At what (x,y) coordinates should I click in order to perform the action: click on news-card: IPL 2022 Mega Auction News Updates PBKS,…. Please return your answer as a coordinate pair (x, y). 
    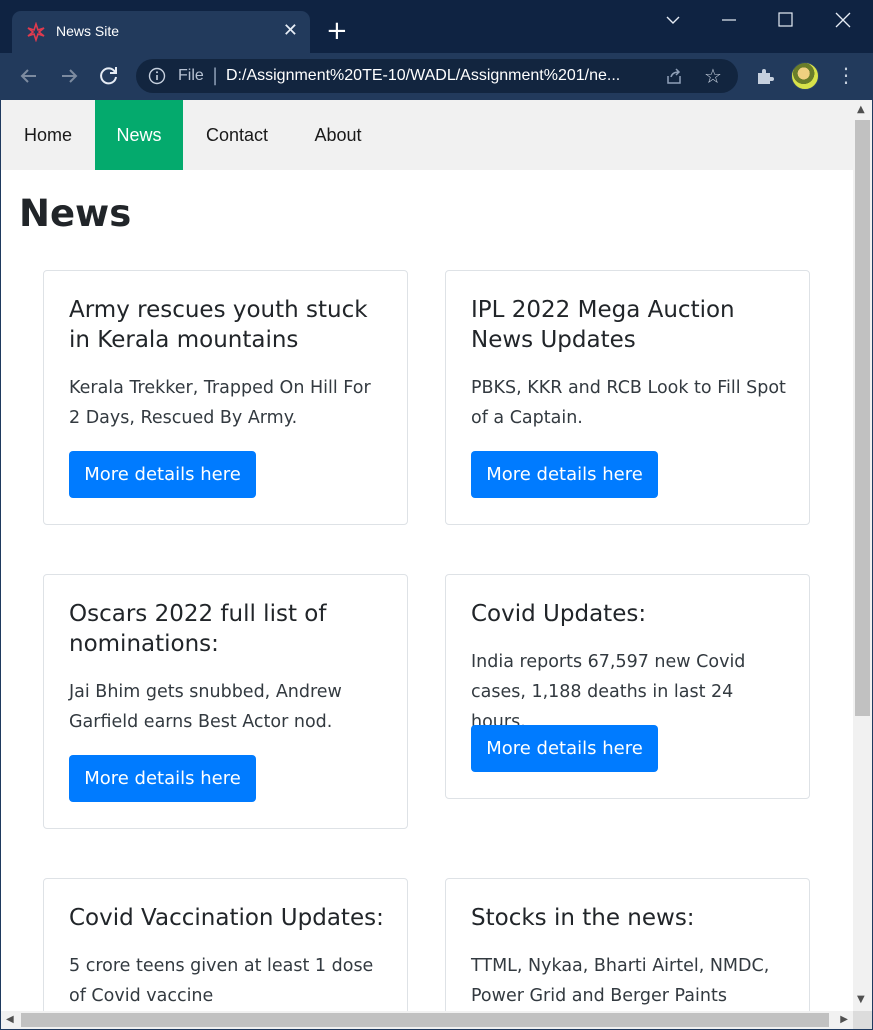
    Looking at the image, I should click on (627, 397).